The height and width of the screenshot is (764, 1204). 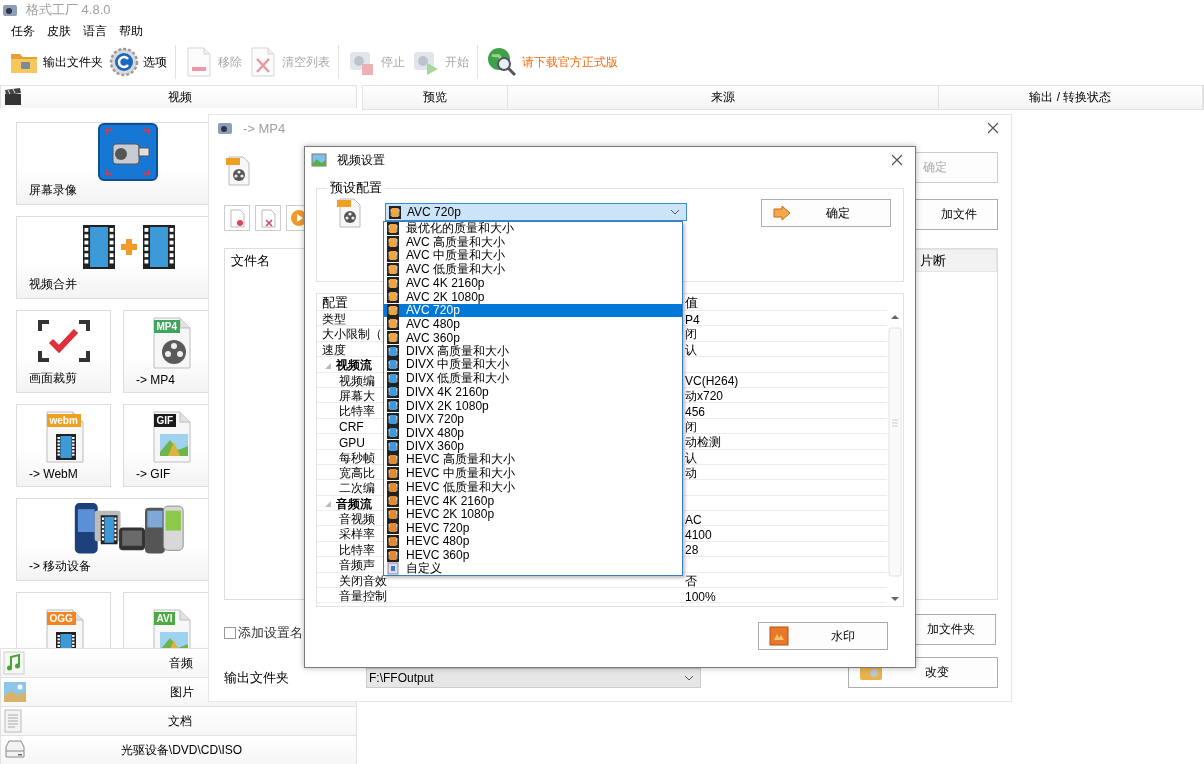 I want to click on preset-option: DIVX 高质量和大小, so click(x=533, y=351).